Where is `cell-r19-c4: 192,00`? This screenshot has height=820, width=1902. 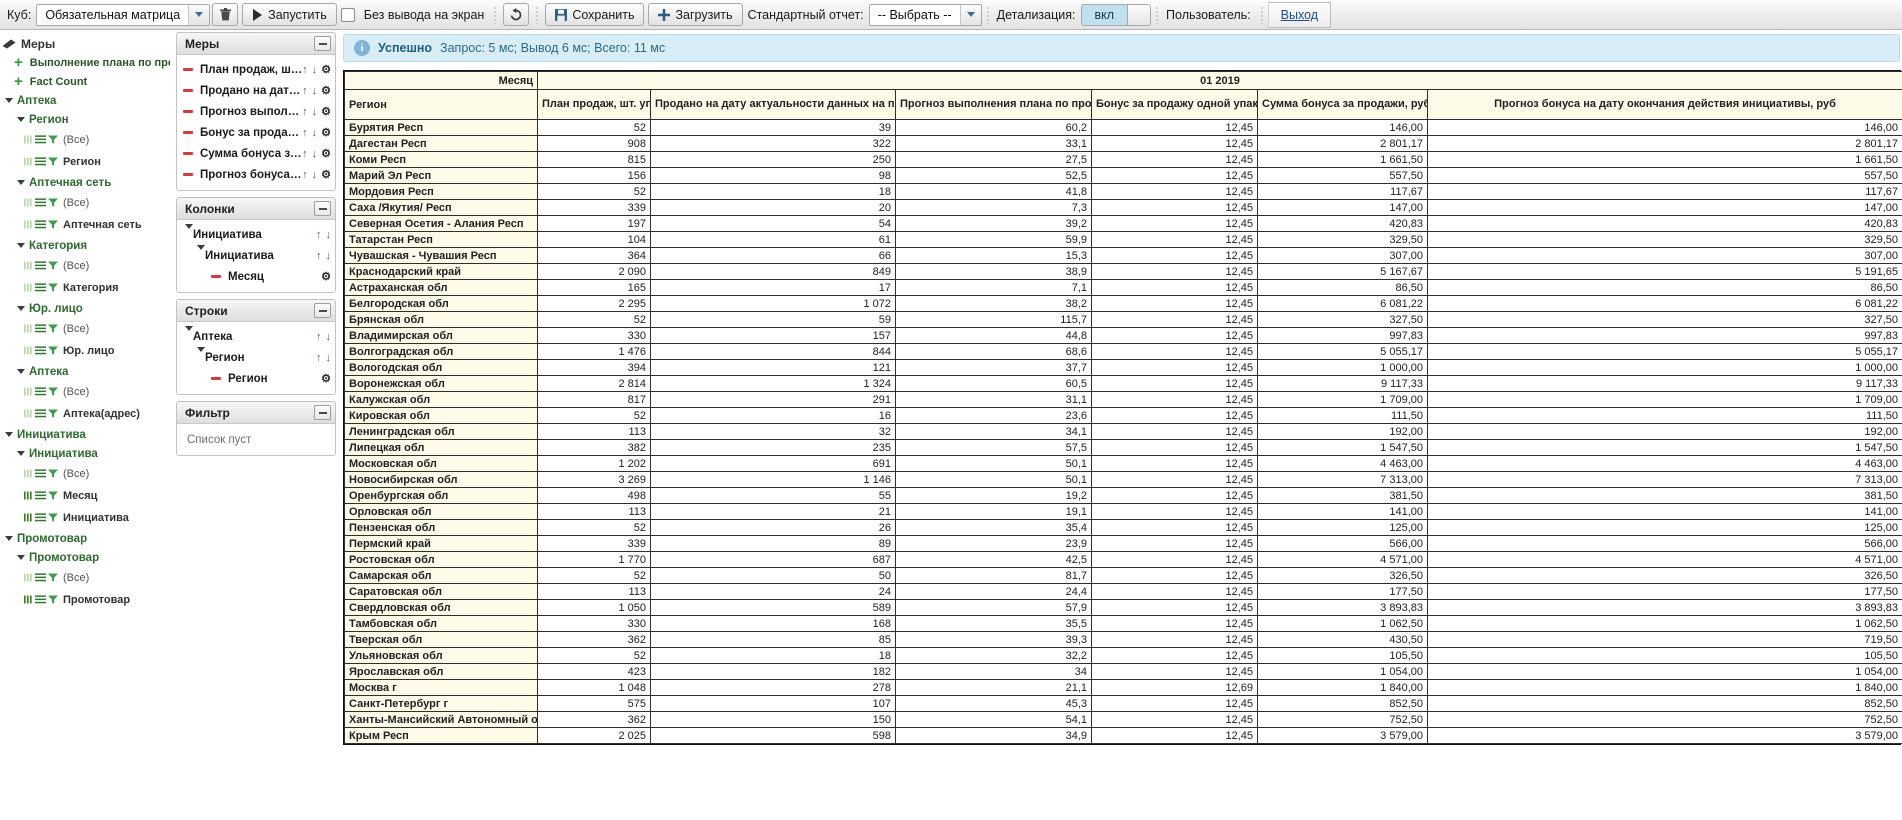
cell-r19-c4: 192,00 is located at coordinates (1342, 431).